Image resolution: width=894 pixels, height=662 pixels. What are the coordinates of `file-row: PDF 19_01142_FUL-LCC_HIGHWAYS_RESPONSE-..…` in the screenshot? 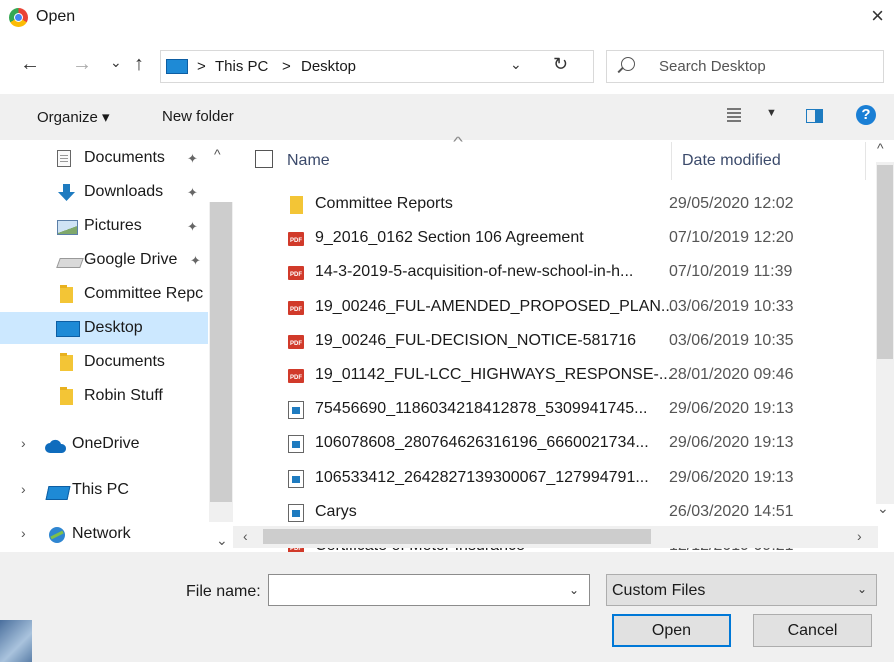 It's located at (553, 376).